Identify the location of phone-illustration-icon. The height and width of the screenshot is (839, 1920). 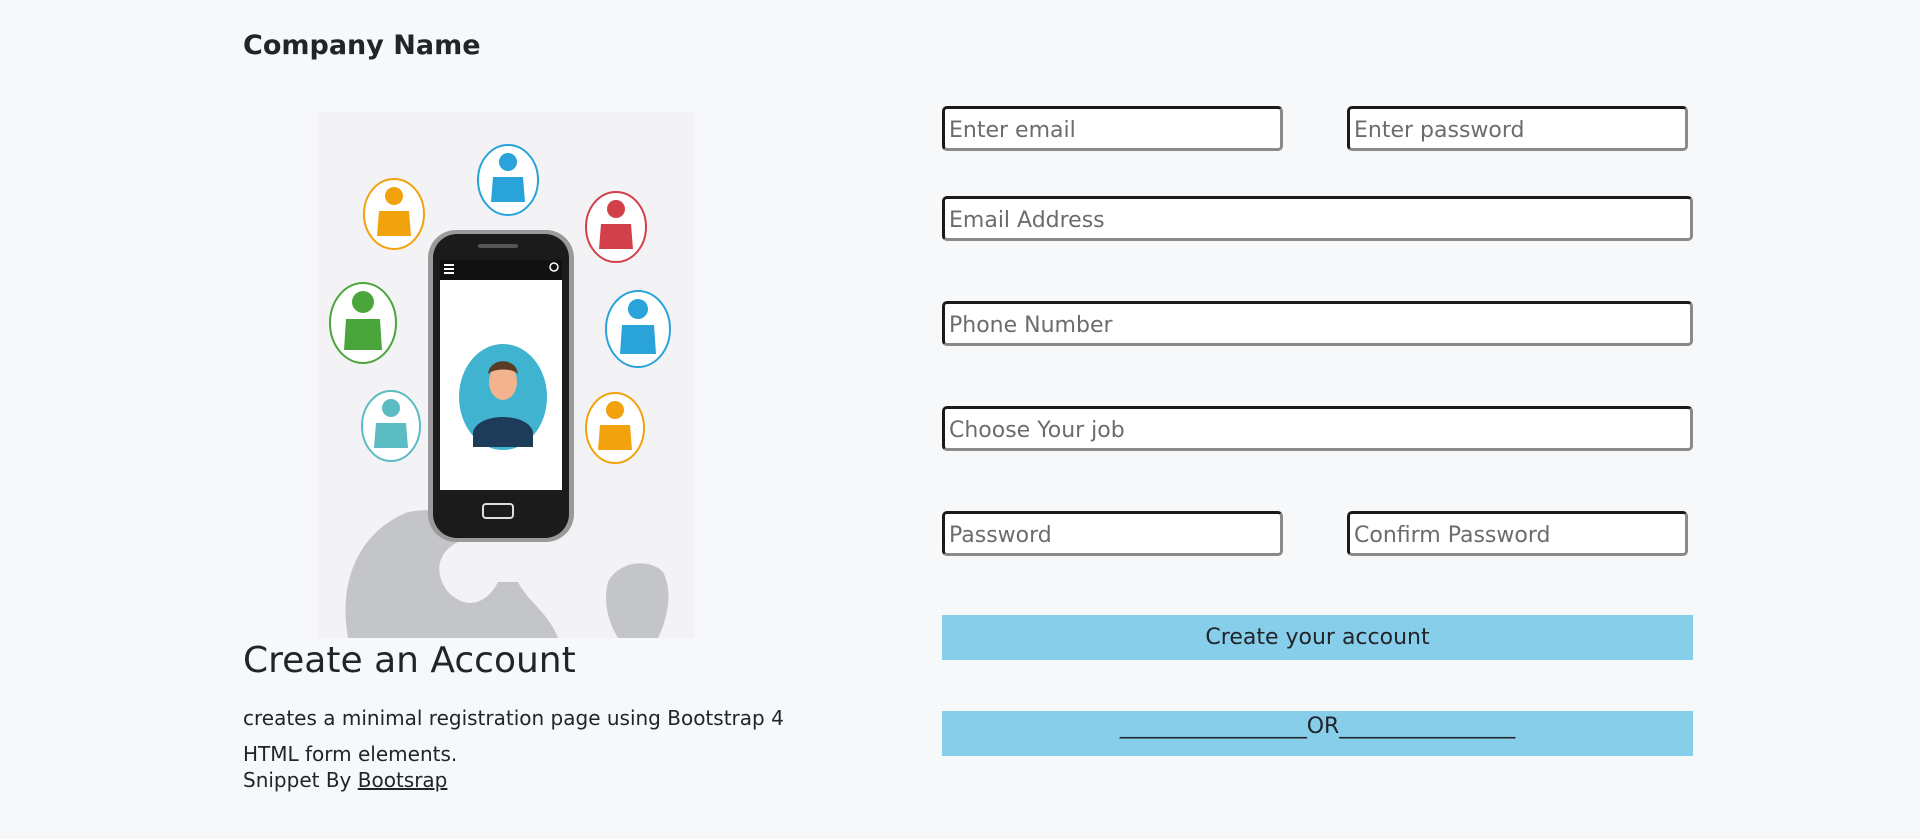
(500, 391).